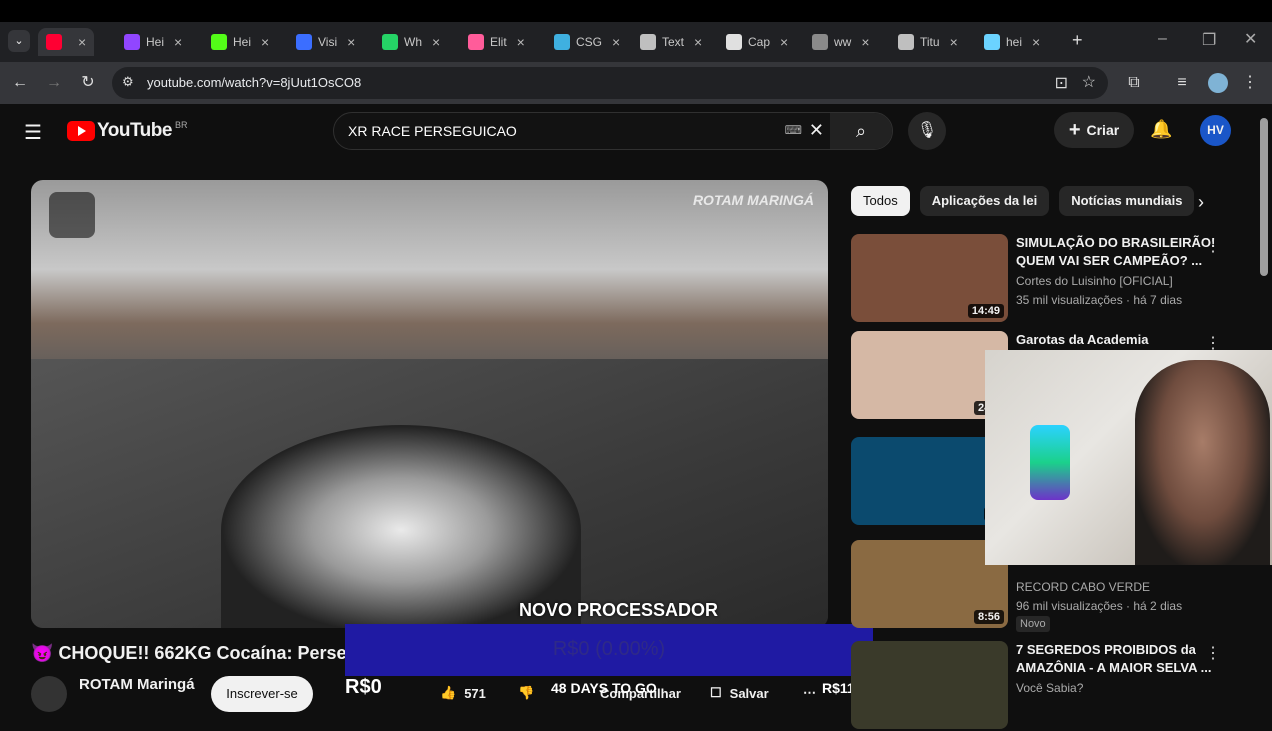 The height and width of the screenshot is (731, 1272). I want to click on video-channel: Você Sabia?, so click(1049, 688).